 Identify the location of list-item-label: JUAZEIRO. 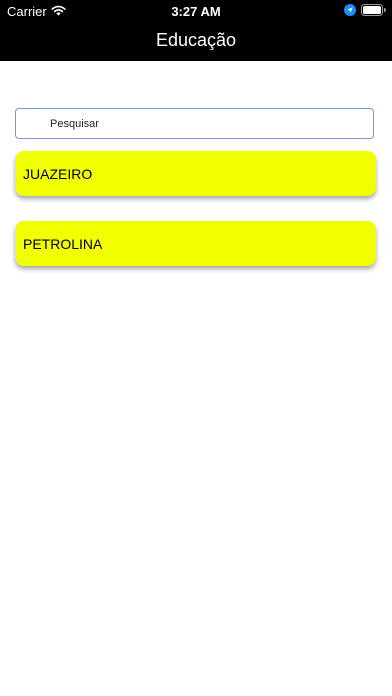
(58, 174).